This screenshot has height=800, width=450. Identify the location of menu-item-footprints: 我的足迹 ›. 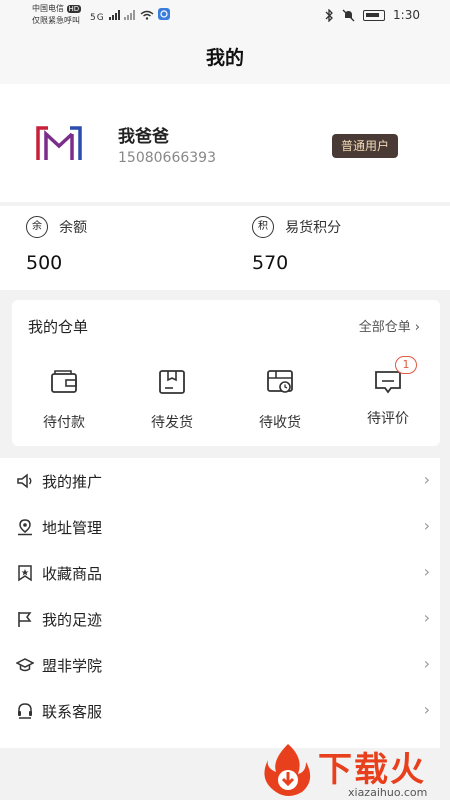
(220, 619).